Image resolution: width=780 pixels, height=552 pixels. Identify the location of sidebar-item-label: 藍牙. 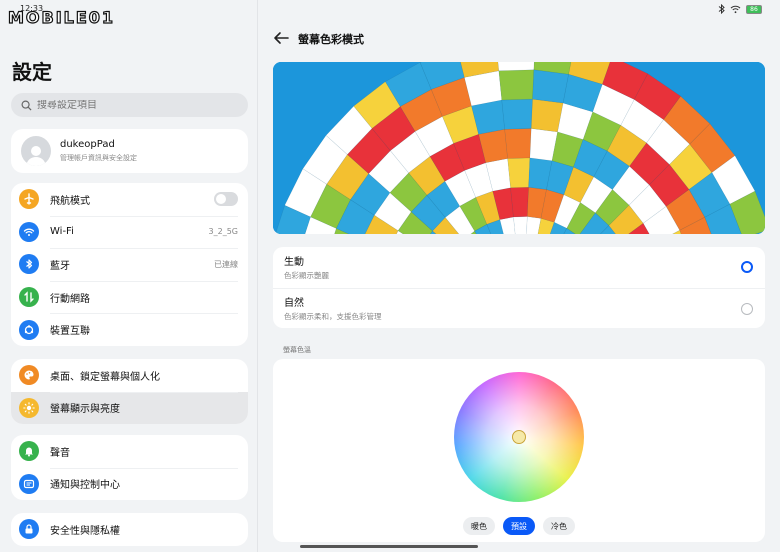
(60, 266).